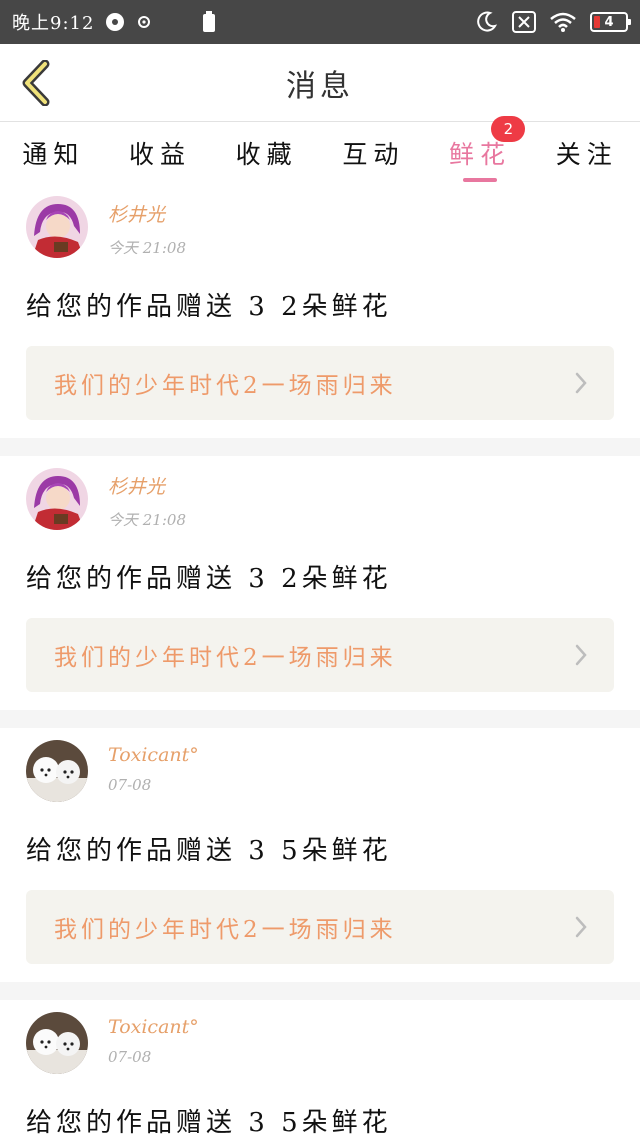  I want to click on tab-label: 互动, so click(373, 154).